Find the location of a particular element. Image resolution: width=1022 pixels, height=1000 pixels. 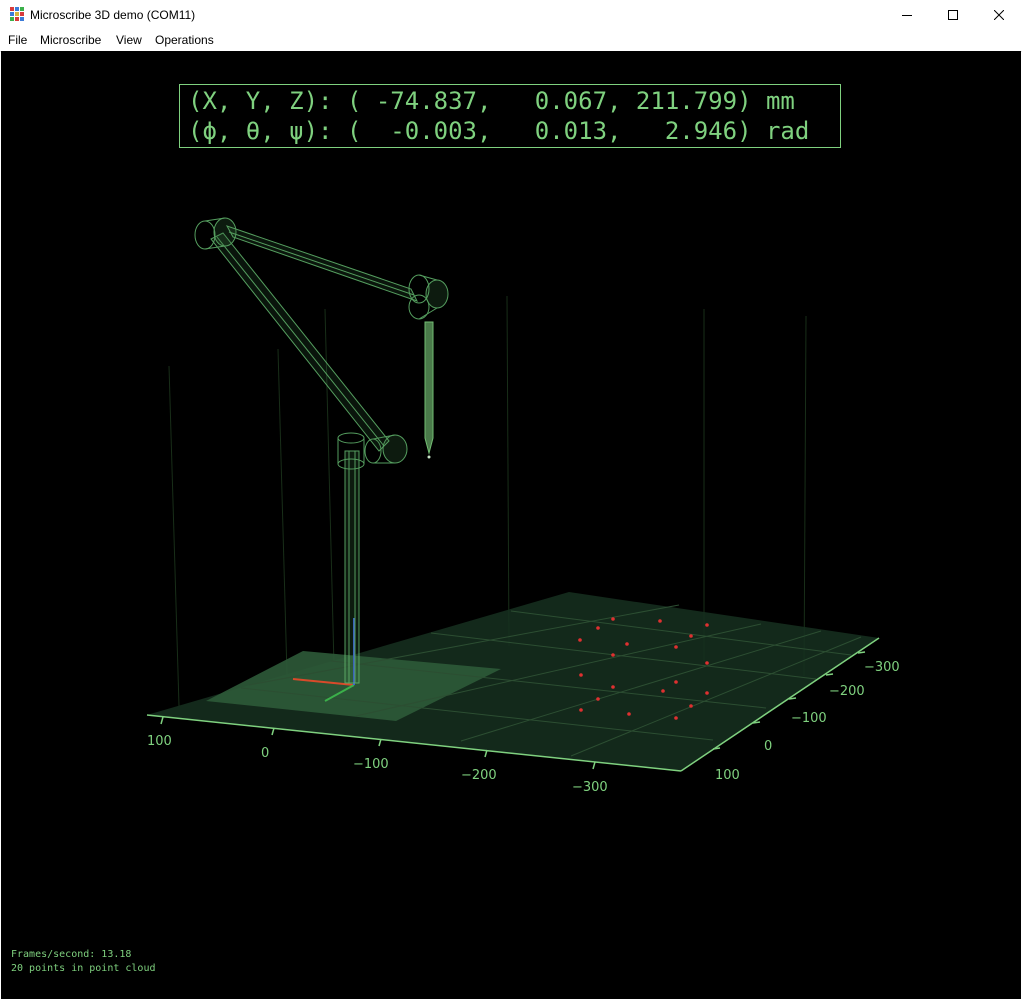

orientation-readout: (ϕ, θ, ψ): ( -0.003, 0.013, 2.946) rad is located at coordinates (499, 131).